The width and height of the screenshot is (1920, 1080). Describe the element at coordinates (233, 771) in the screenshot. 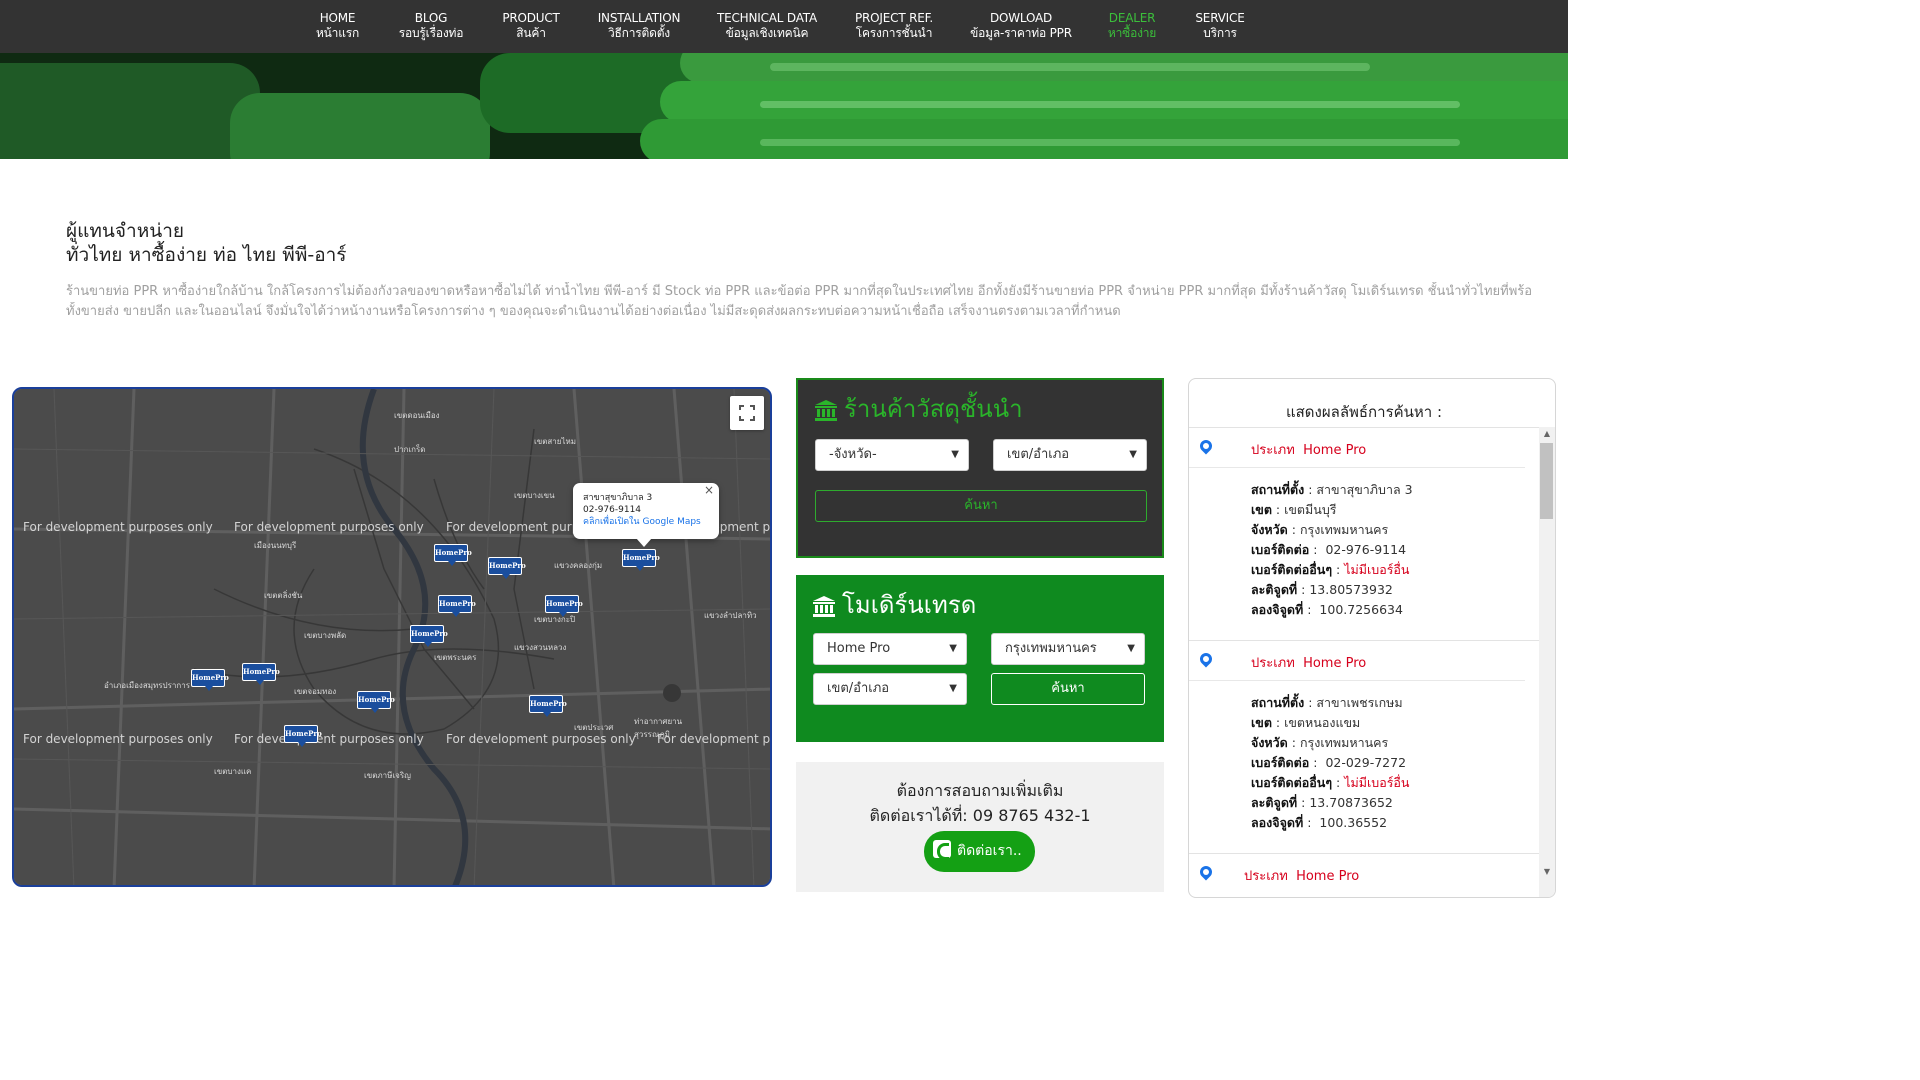

I see `map-label: เขตบางแค` at that location.